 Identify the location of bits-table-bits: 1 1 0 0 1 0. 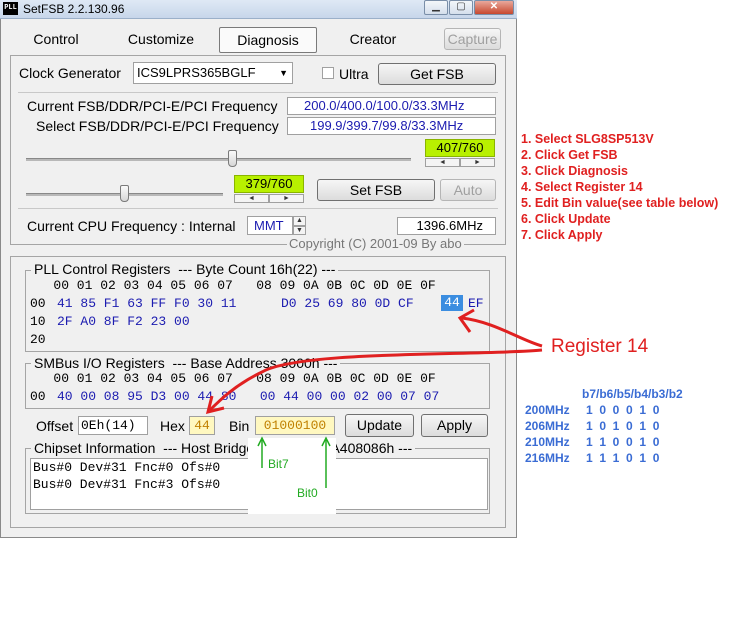
(623, 442).